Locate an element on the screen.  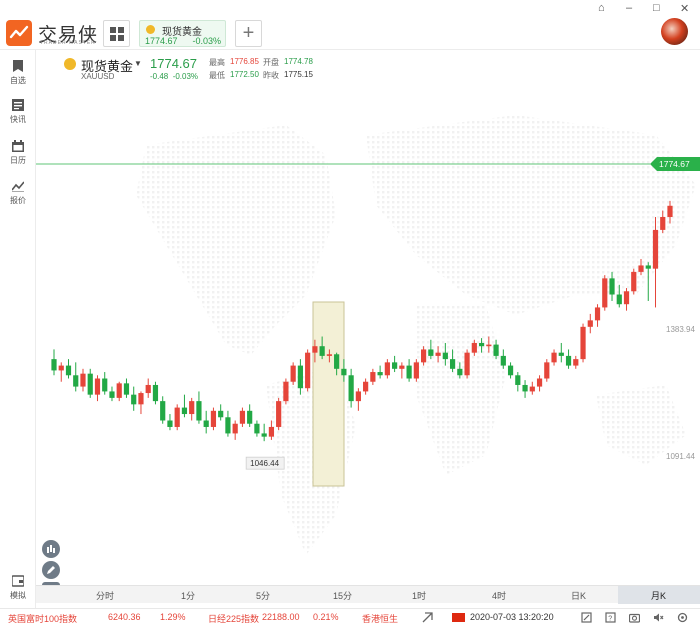
y-tick-label: 1091.44 is located at coordinates (680, 456).